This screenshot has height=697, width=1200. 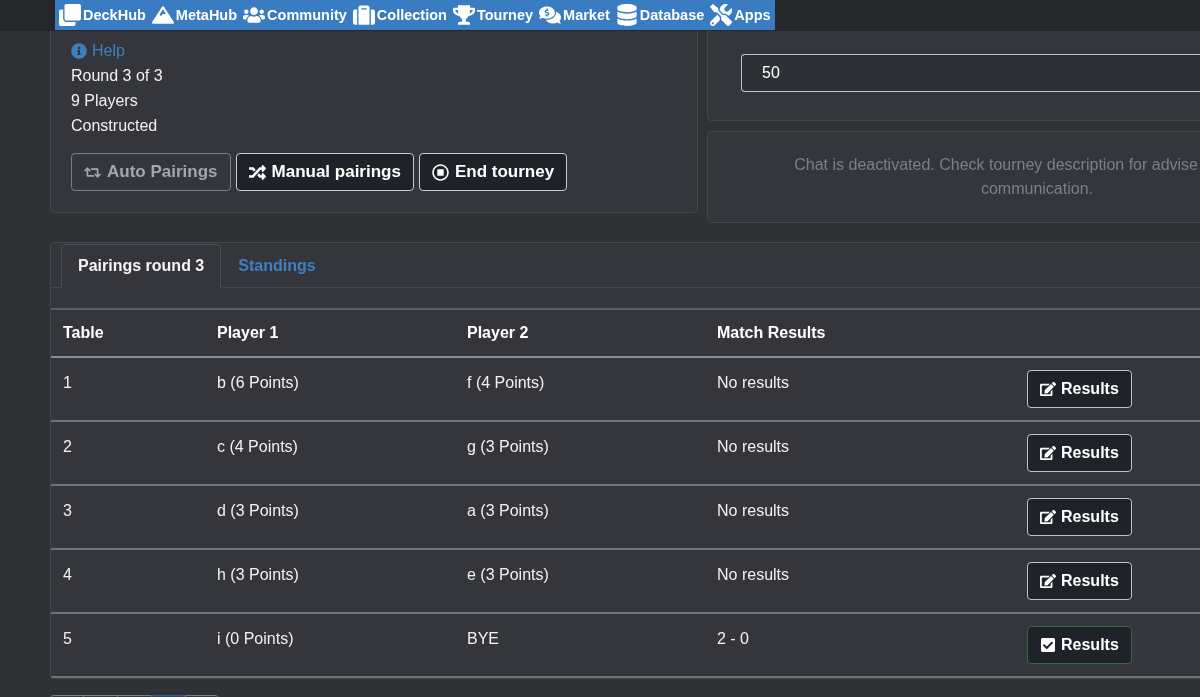 I want to click on column-header: Match Results, so click(x=771, y=333).